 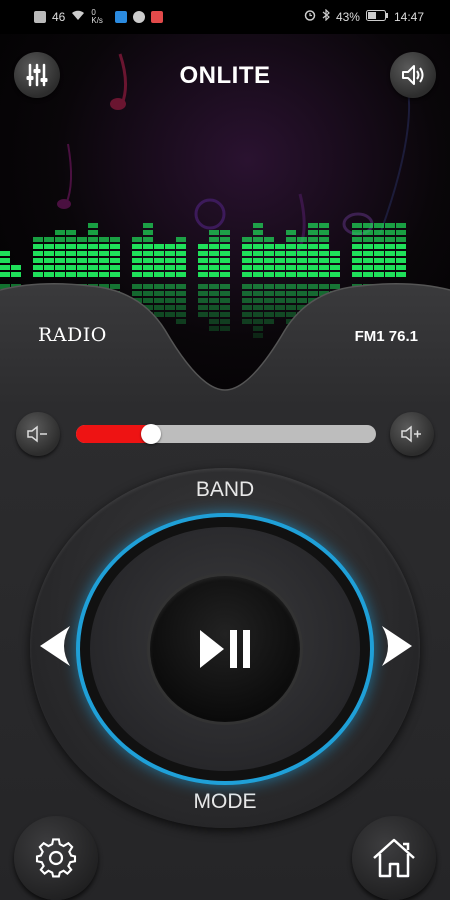 I want to click on volume-down-icon, so click(x=37, y=434).